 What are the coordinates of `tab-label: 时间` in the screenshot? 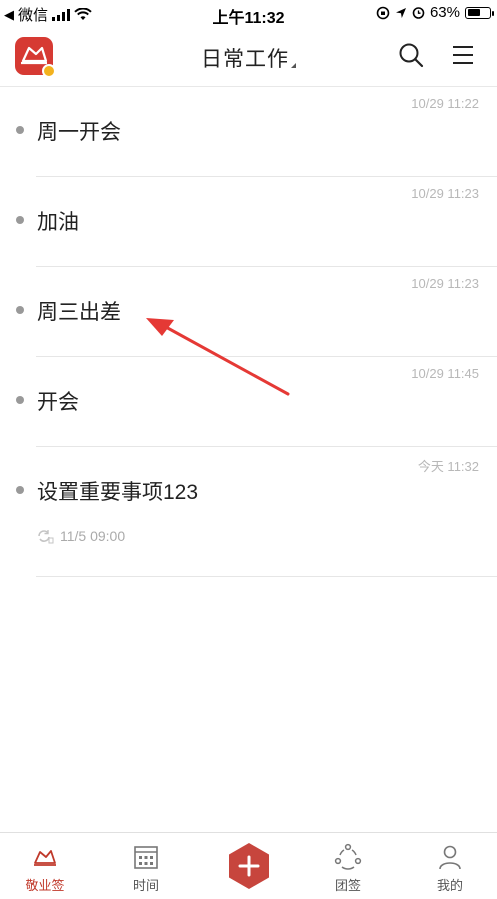 It's located at (145, 885).